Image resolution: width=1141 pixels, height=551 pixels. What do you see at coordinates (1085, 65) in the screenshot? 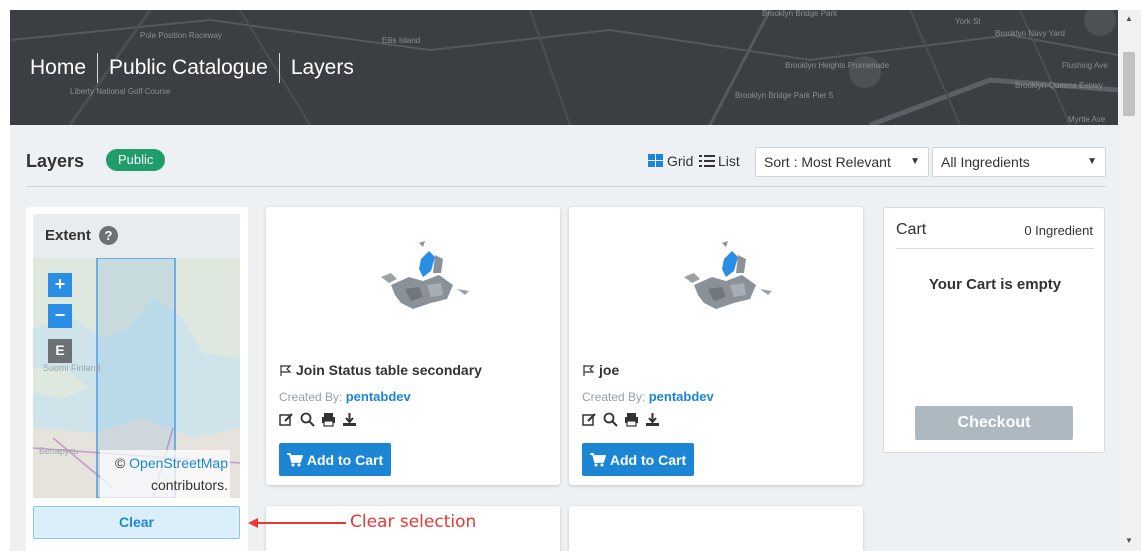
I see `hero-map-label: Flushing Ave` at bounding box center [1085, 65].